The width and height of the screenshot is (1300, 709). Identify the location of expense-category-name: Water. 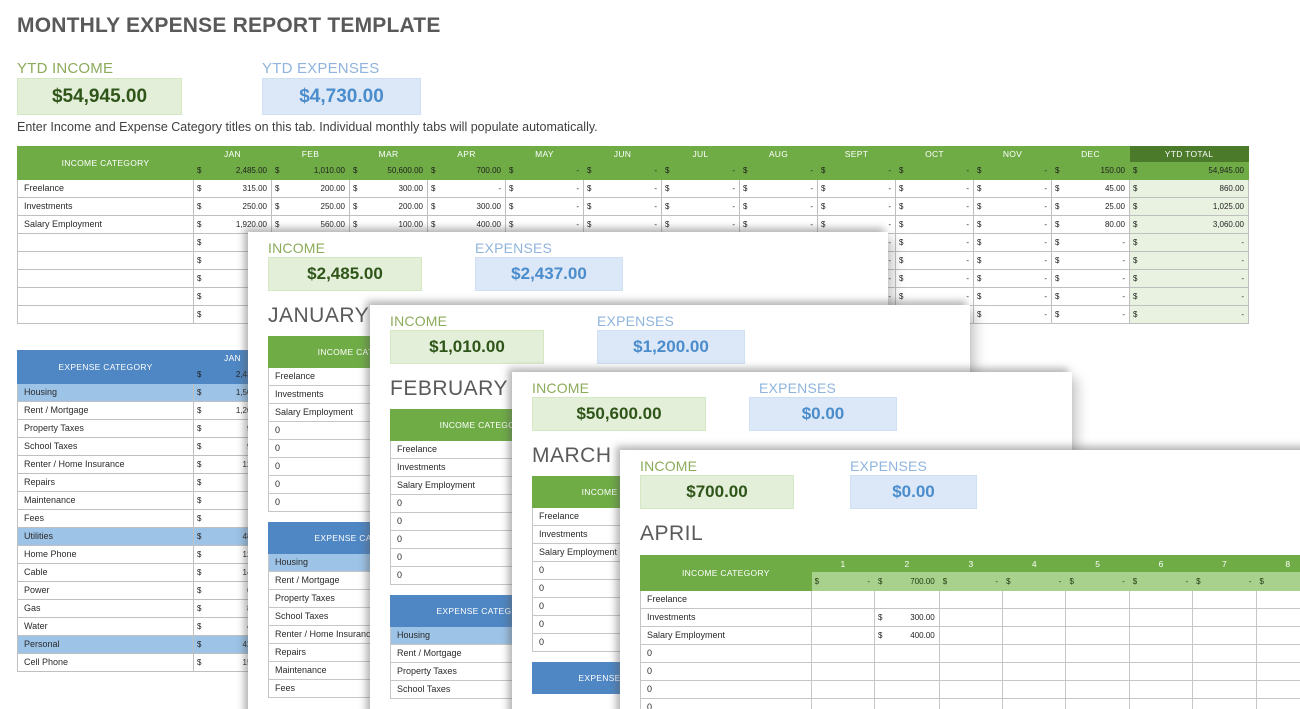
(105, 626).